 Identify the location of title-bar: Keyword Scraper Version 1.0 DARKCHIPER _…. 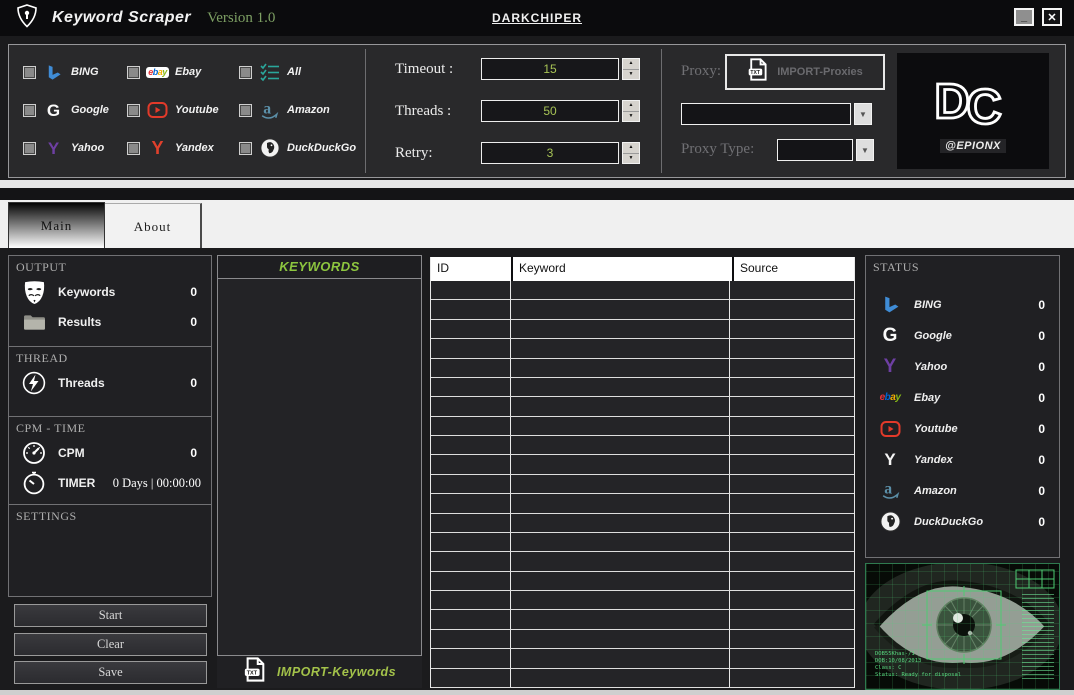
(537, 18).